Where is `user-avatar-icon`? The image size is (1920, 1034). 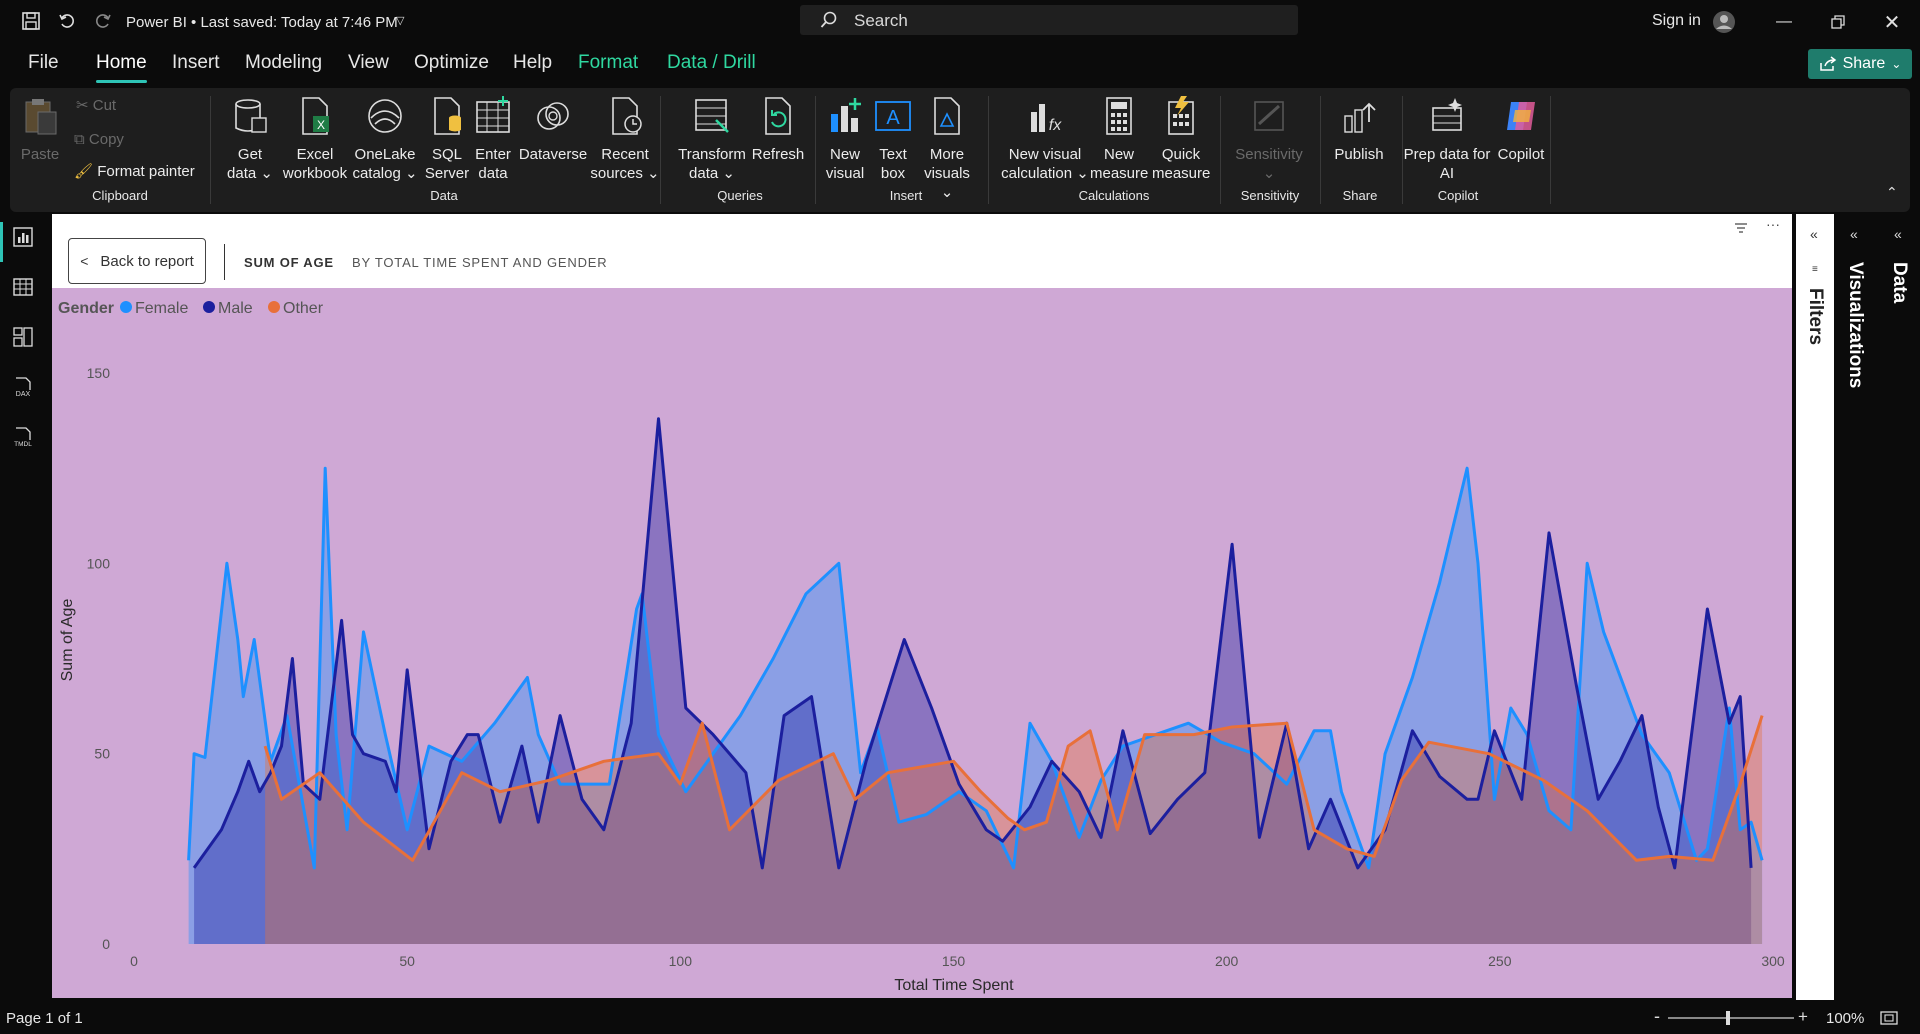 user-avatar-icon is located at coordinates (1724, 22).